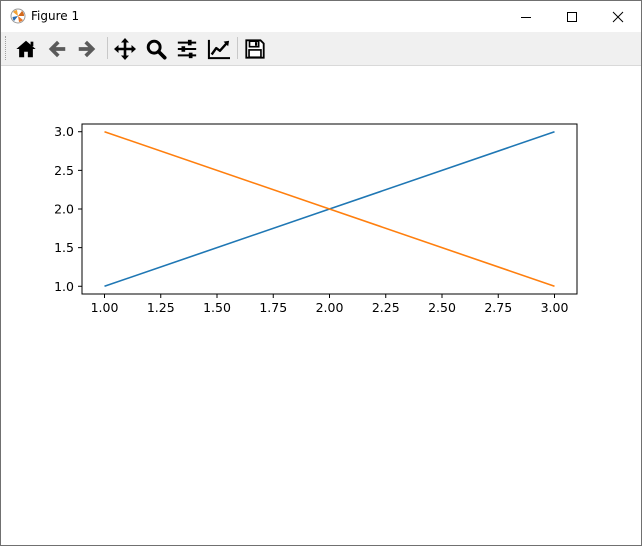  What do you see at coordinates (555, 307) in the screenshot?
I see `x-tick-label: 3.00` at bounding box center [555, 307].